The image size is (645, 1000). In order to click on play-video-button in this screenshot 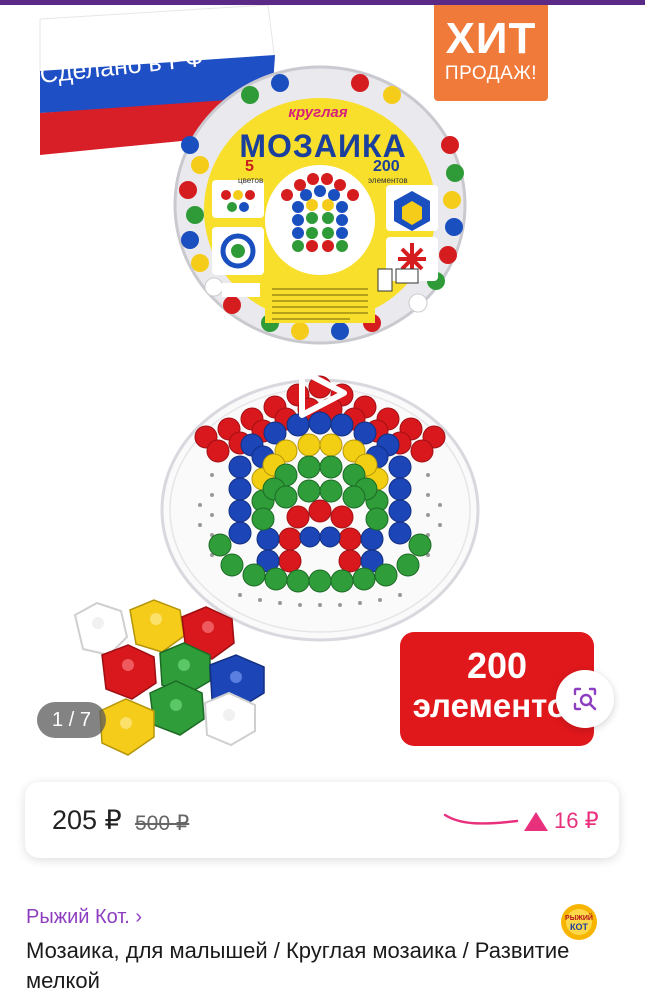, I will do `click(322, 393)`.